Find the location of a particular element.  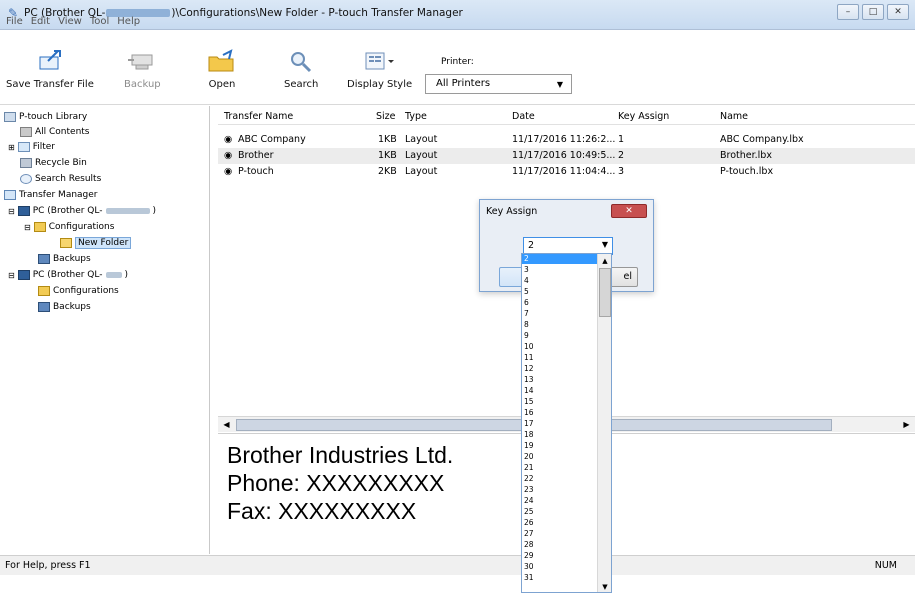

dropdown-option: 24 is located at coordinates (529, 501).